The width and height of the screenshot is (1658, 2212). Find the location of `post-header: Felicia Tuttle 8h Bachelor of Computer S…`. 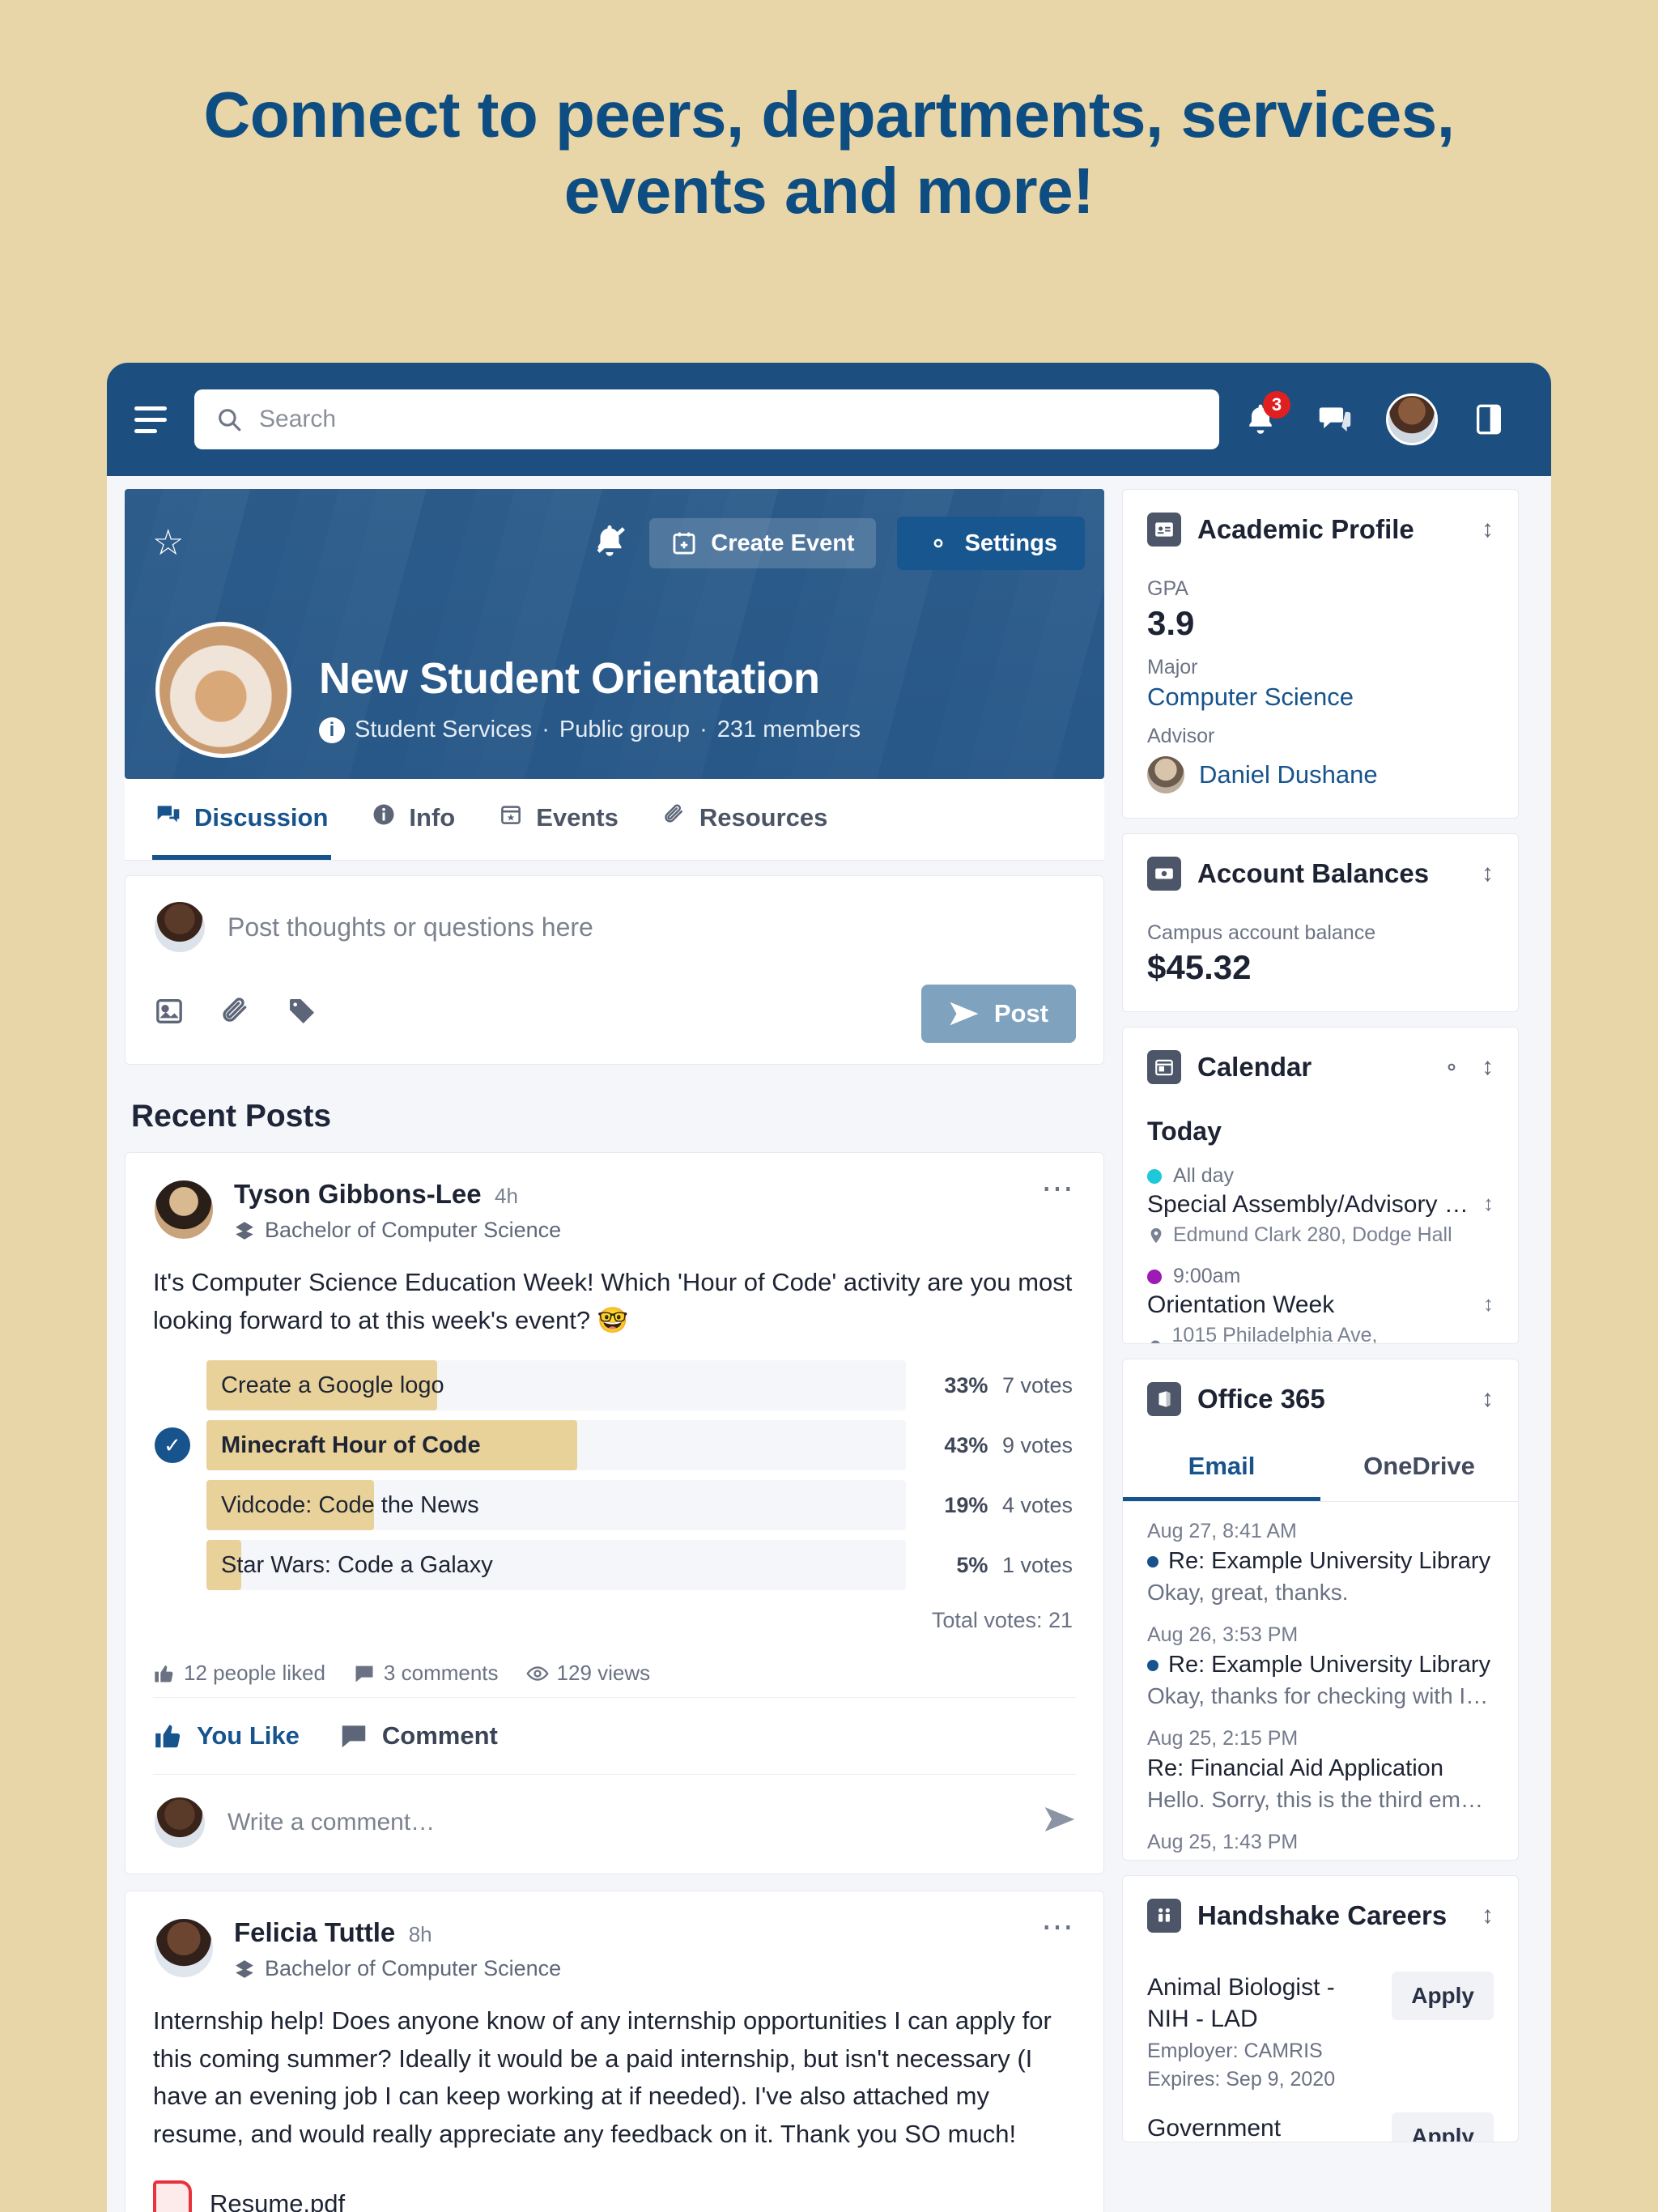

post-header: Felicia Tuttle 8h Bachelor of Computer S… is located at coordinates (614, 1946).